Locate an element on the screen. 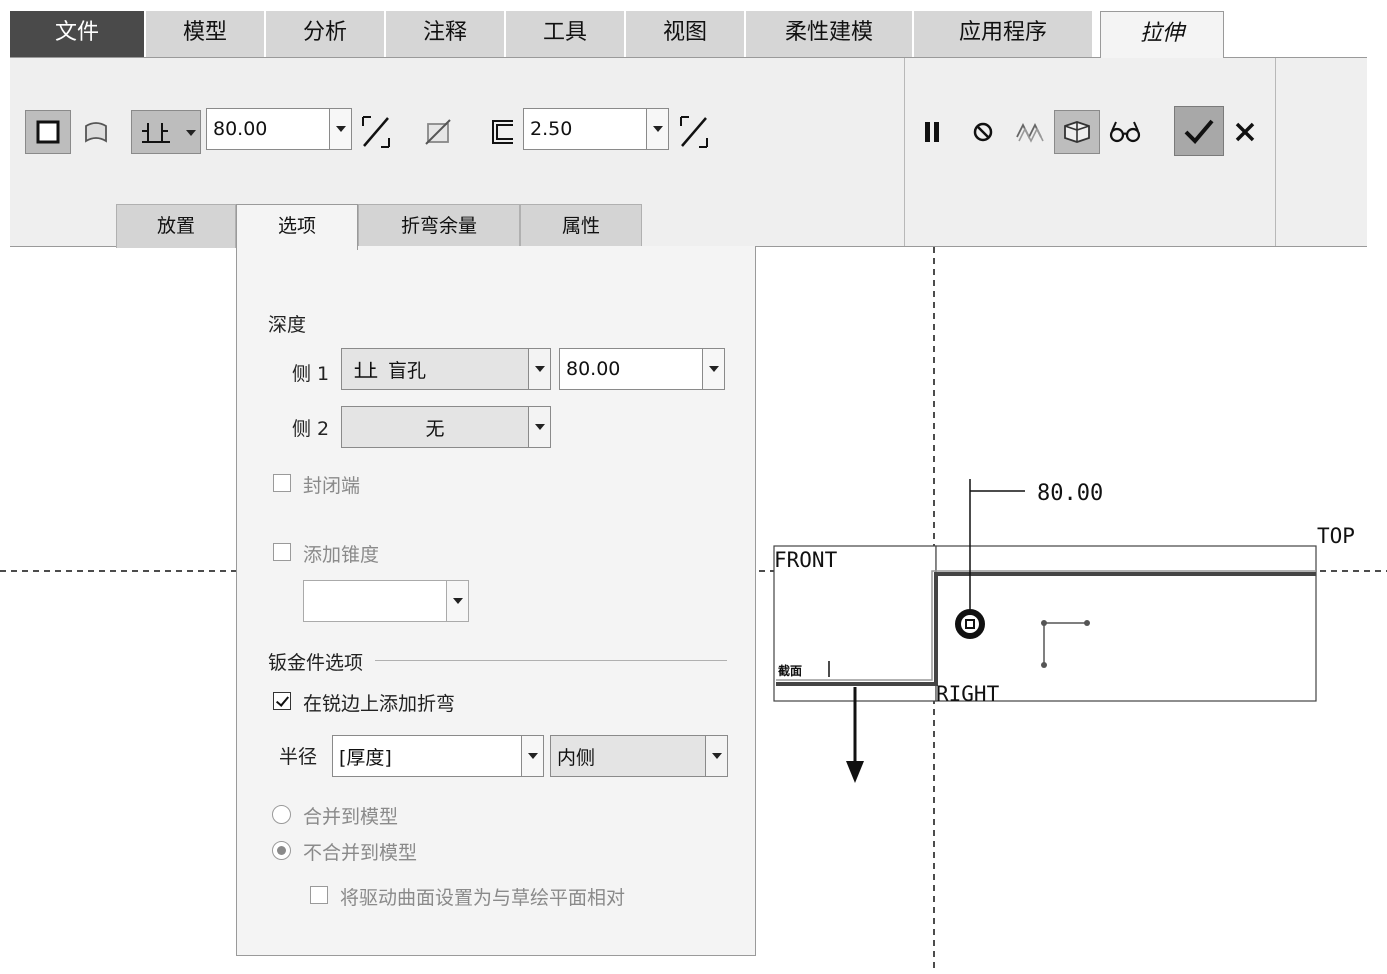 The image size is (1387, 974). side2-depth-type-combo: 无 is located at coordinates (446, 427).